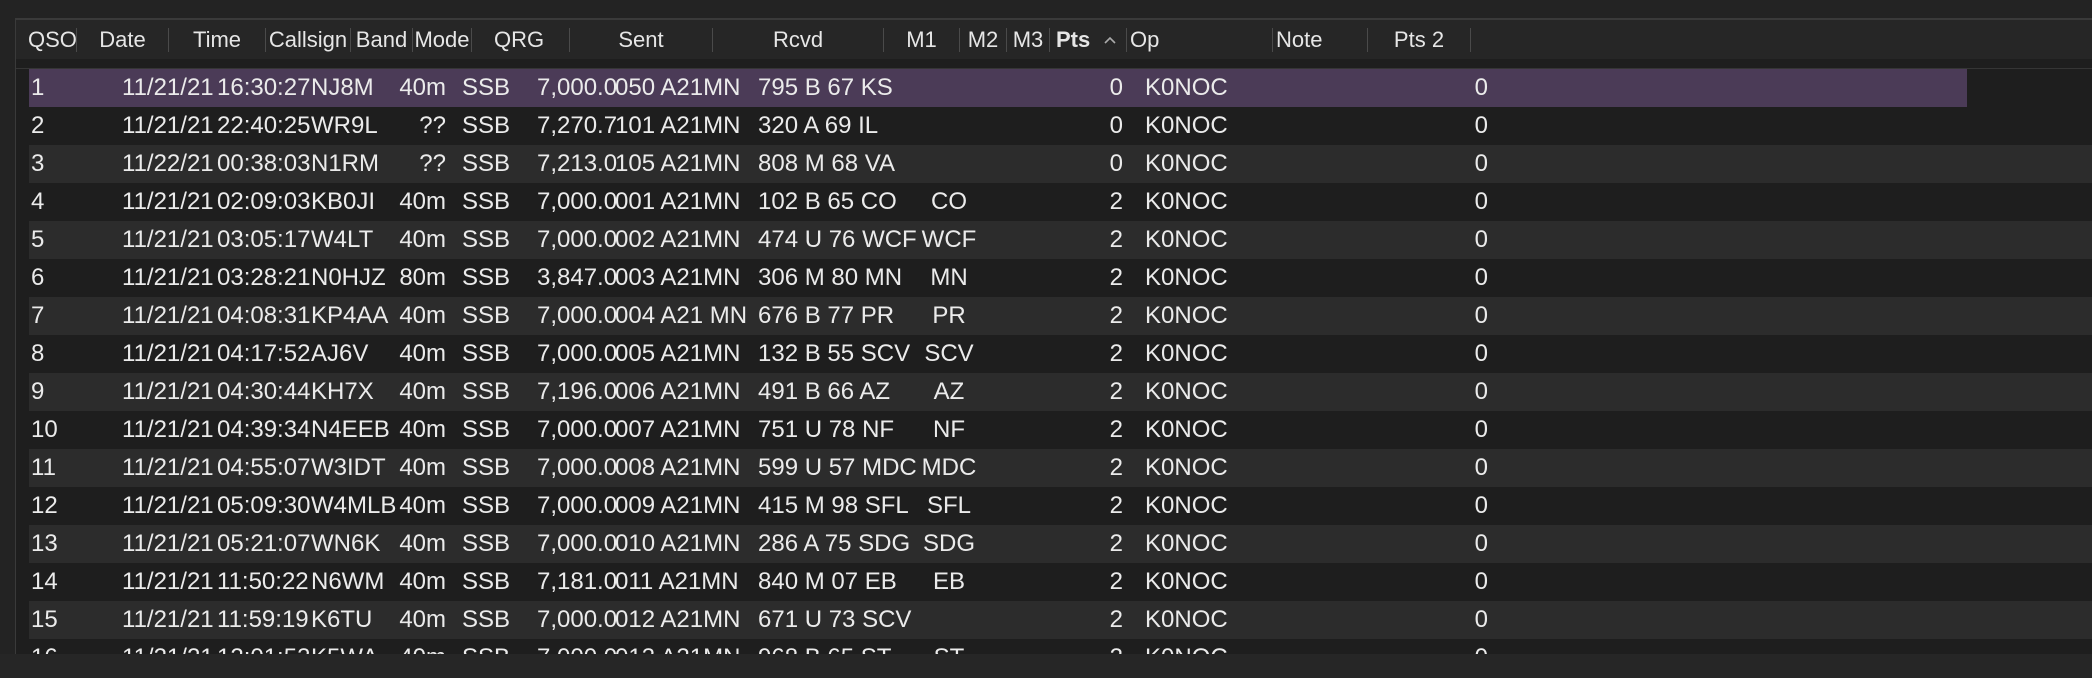 The image size is (2092, 678). What do you see at coordinates (1081, 39) in the screenshot?
I see `column-header-pts: Pts` at bounding box center [1081, 39].